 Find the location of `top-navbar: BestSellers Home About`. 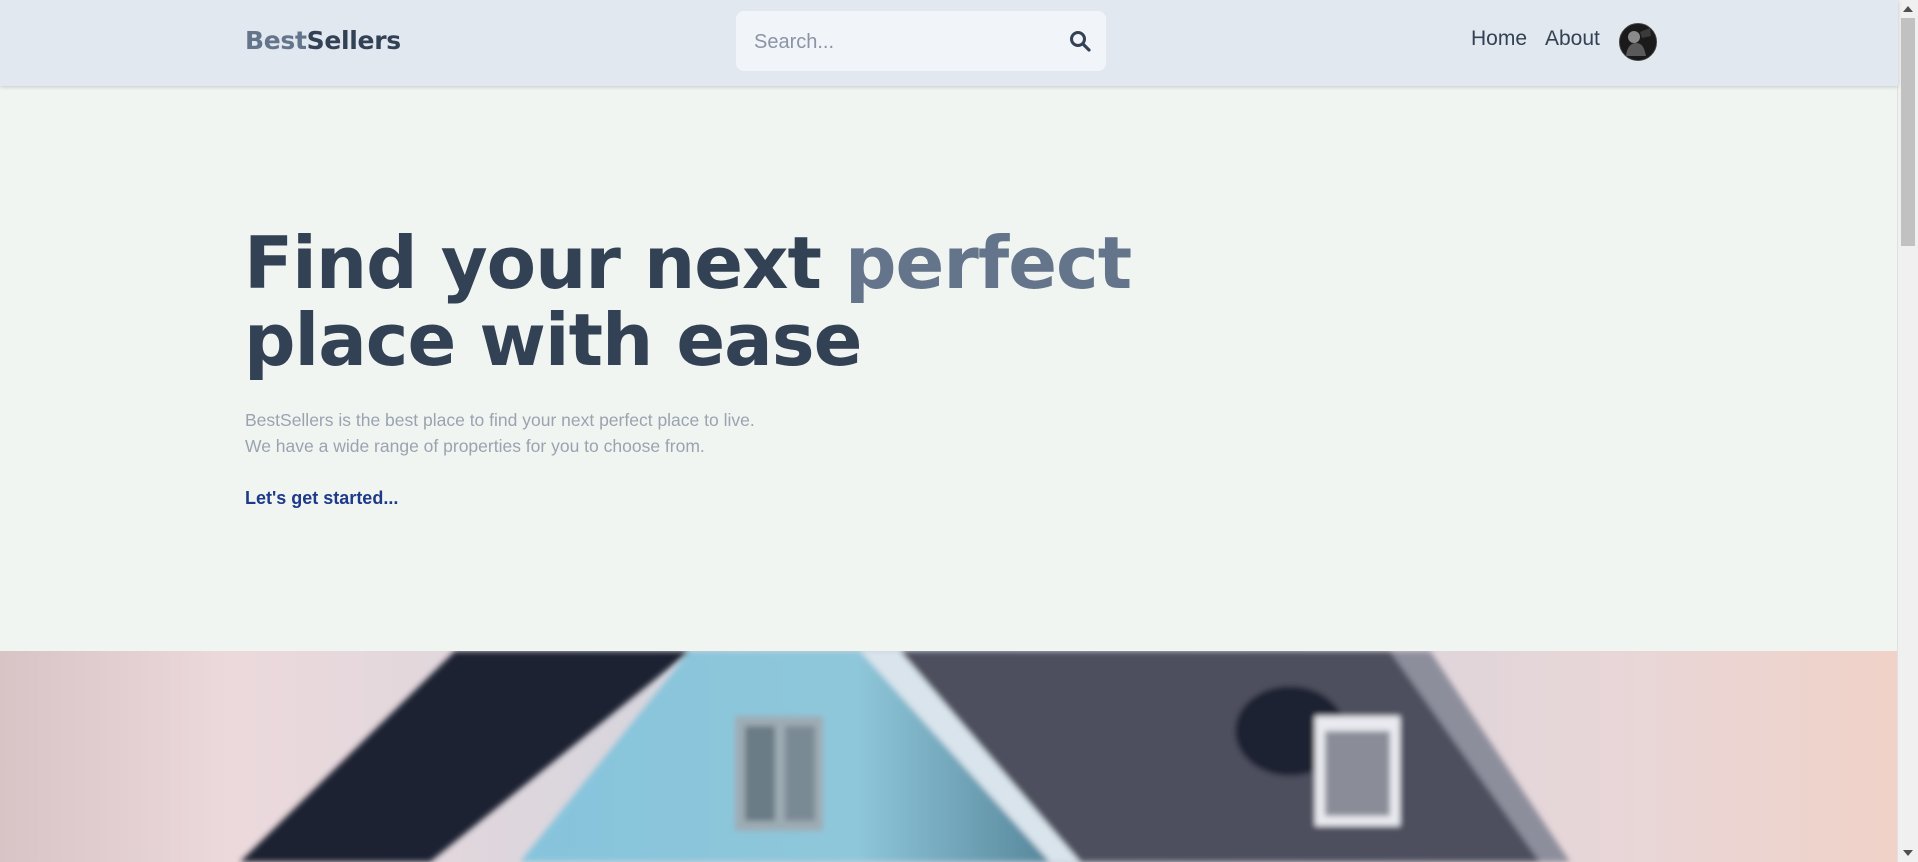

top-navbar: BestSellers Home About is located at coordinates (949, 43).